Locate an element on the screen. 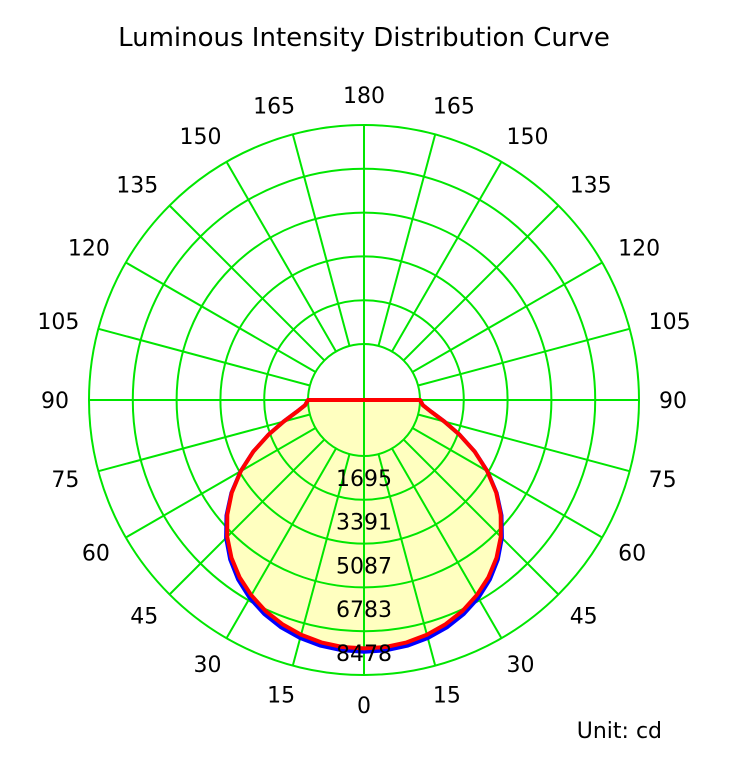 This screenshot has width=739, height=775. angle-label-right-60: 60 is located at coordinates (632, 554).